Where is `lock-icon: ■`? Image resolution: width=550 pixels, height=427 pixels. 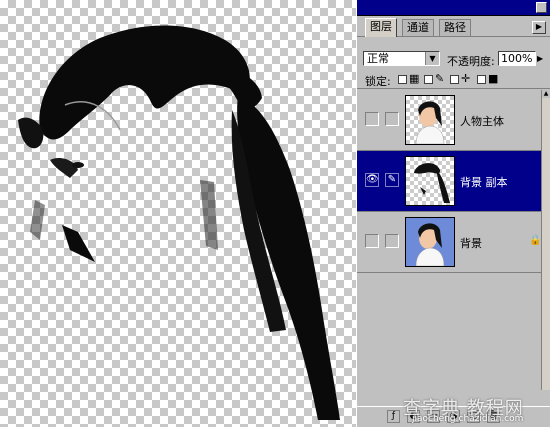 lock-icon: ■ is located at coordinates (493, 78).